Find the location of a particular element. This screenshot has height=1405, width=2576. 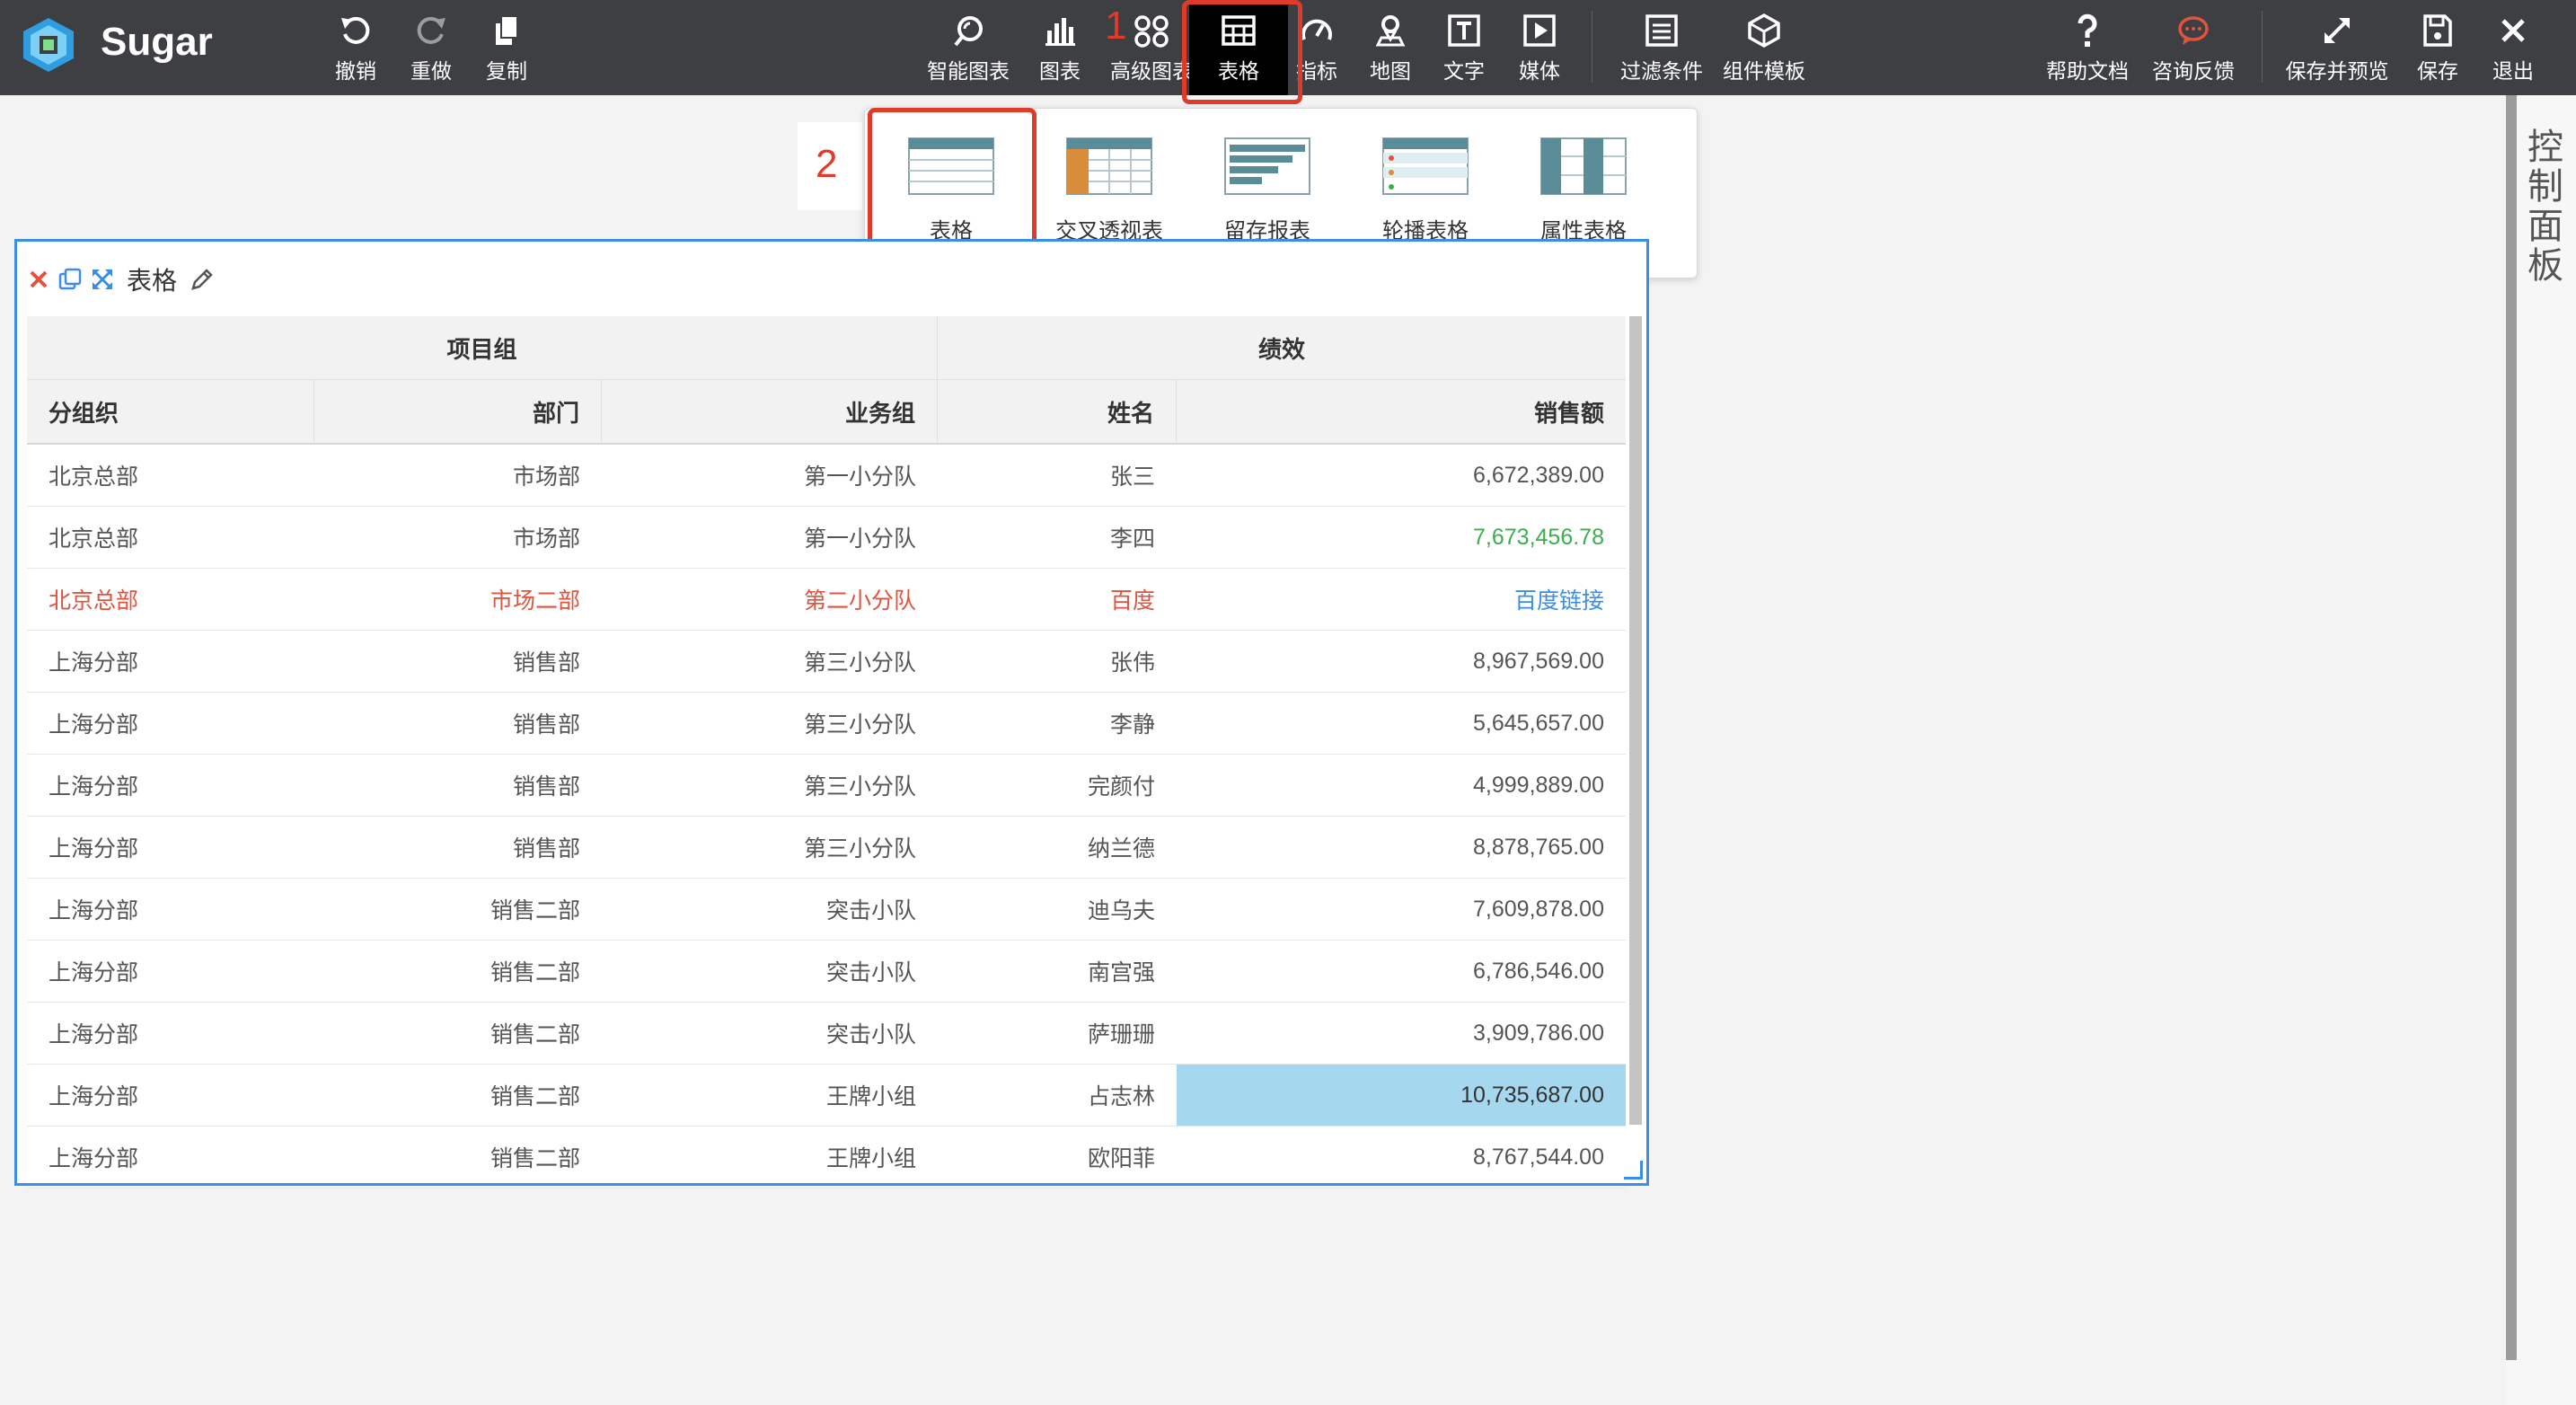

table-row: 上海分部 销售部 第三小分队 张伟 8,967,569.00 is located at coordinates (826, 662).